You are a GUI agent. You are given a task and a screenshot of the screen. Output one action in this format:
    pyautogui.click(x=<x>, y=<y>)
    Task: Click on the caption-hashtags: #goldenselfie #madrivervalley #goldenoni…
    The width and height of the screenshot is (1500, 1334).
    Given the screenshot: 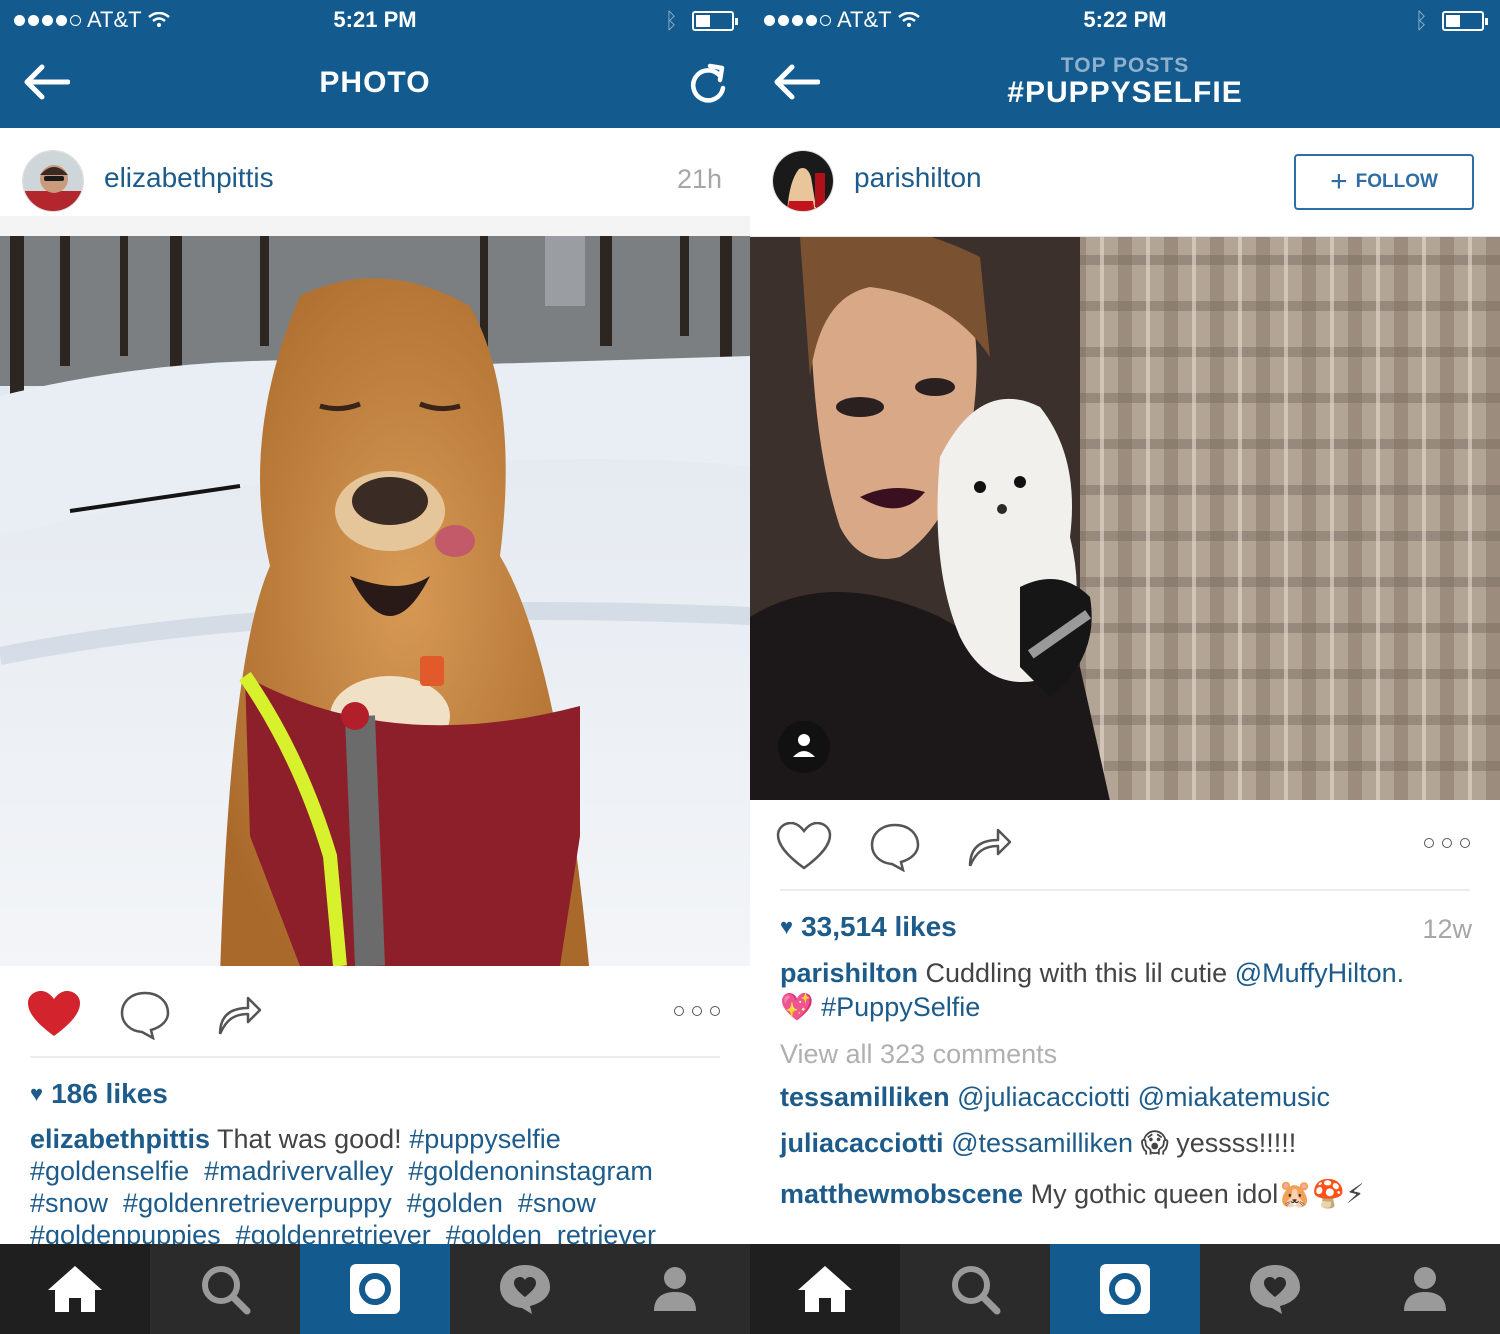 What is the action you would take?
    pyautogui.click(x=375, y=1171)
    